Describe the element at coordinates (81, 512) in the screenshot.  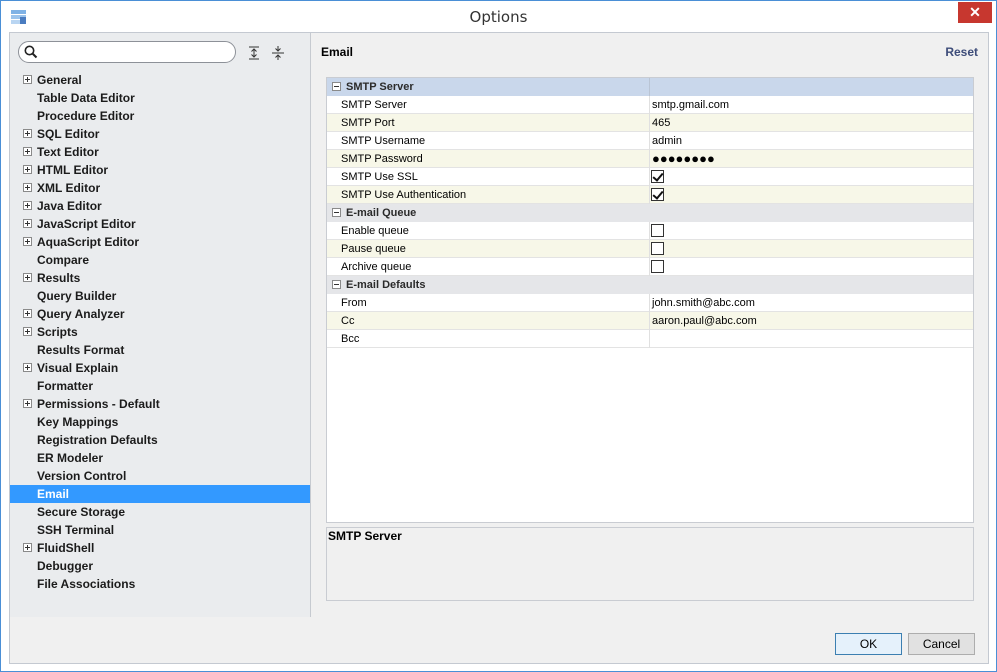
I see `sidebar-item-label: Secure Storage` at that location.